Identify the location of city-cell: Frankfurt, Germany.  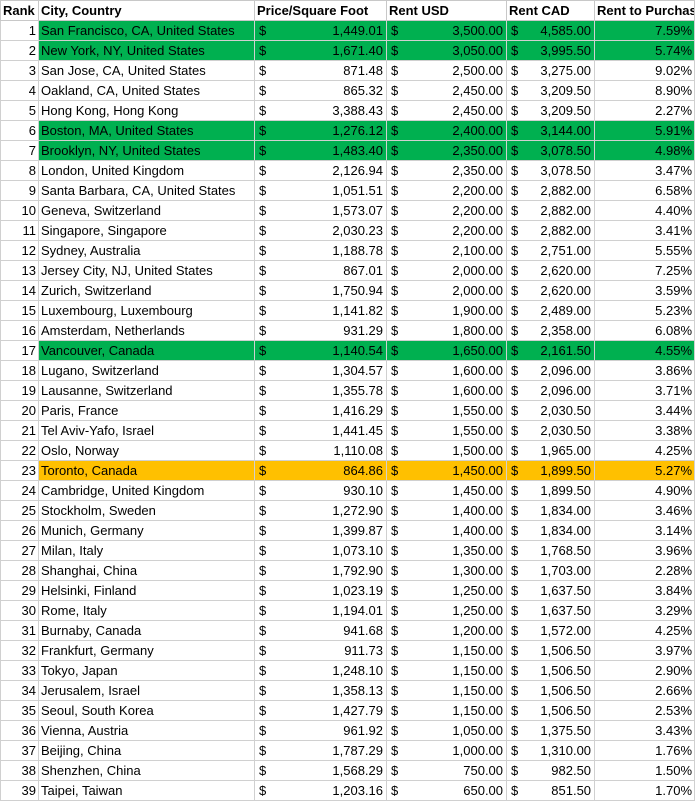
(146, 650).